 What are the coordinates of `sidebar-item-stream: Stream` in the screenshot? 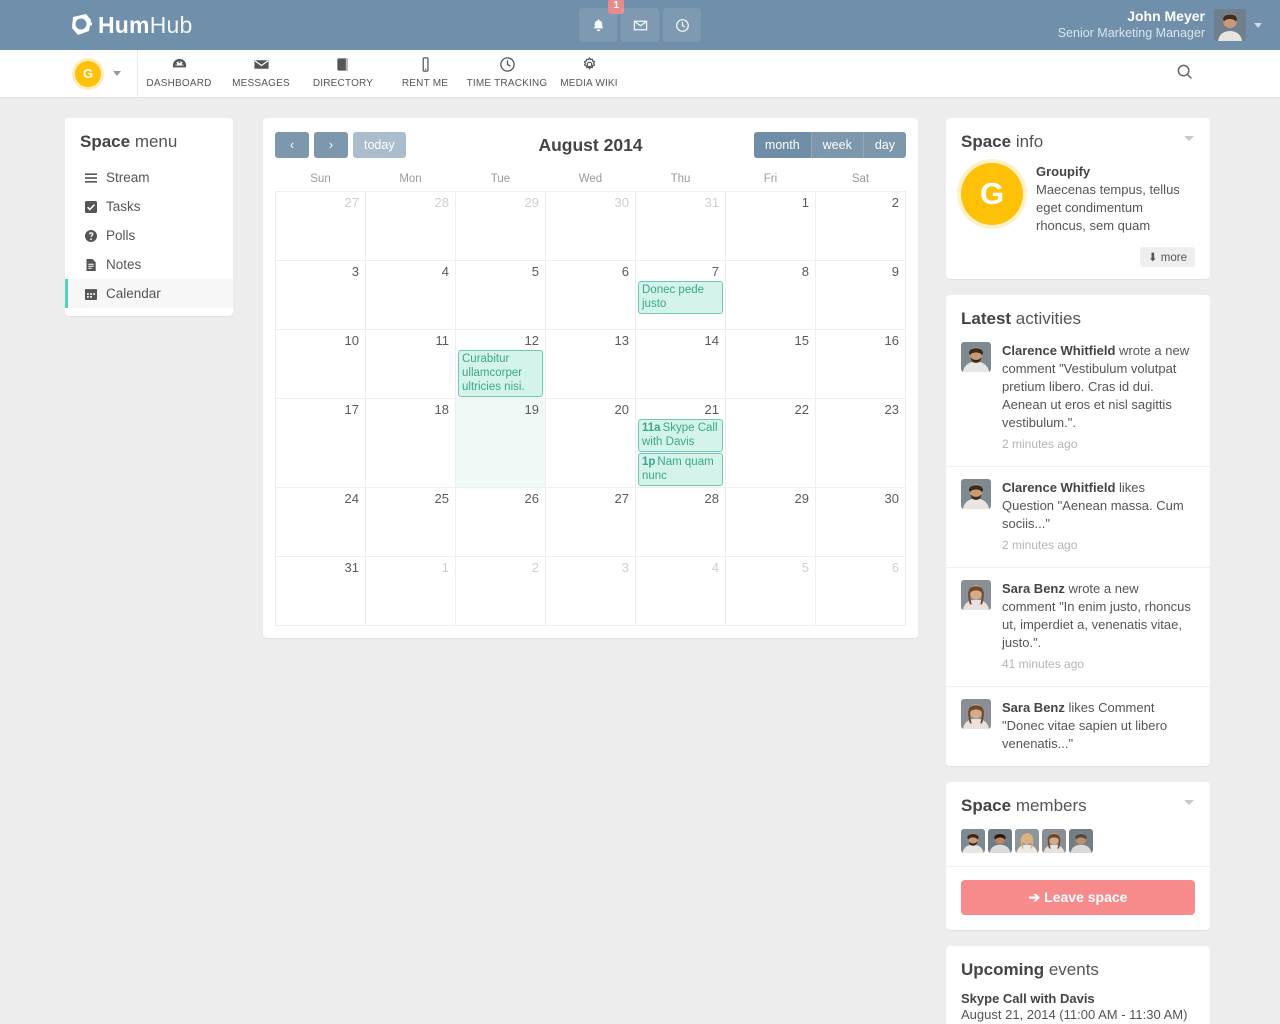 It's located at (149, 177).